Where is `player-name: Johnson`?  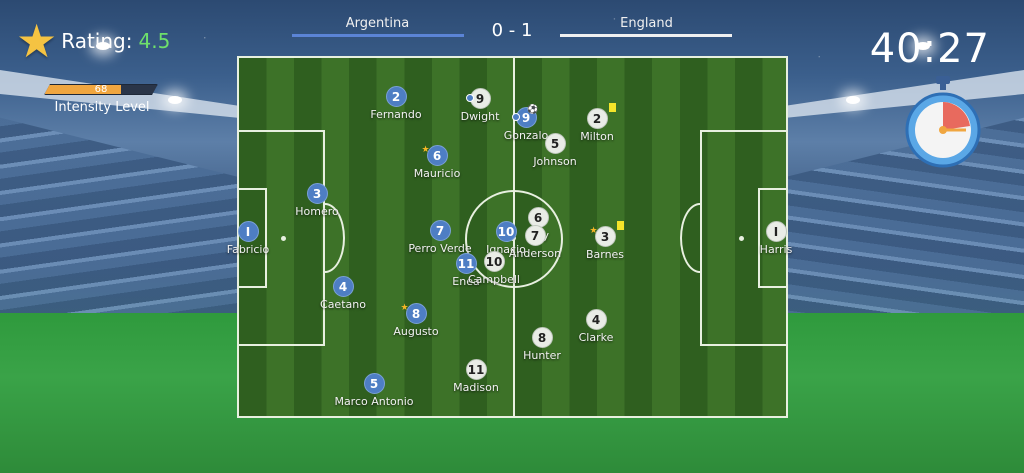 player-name: Johnson is located at coordinates (555, 161).